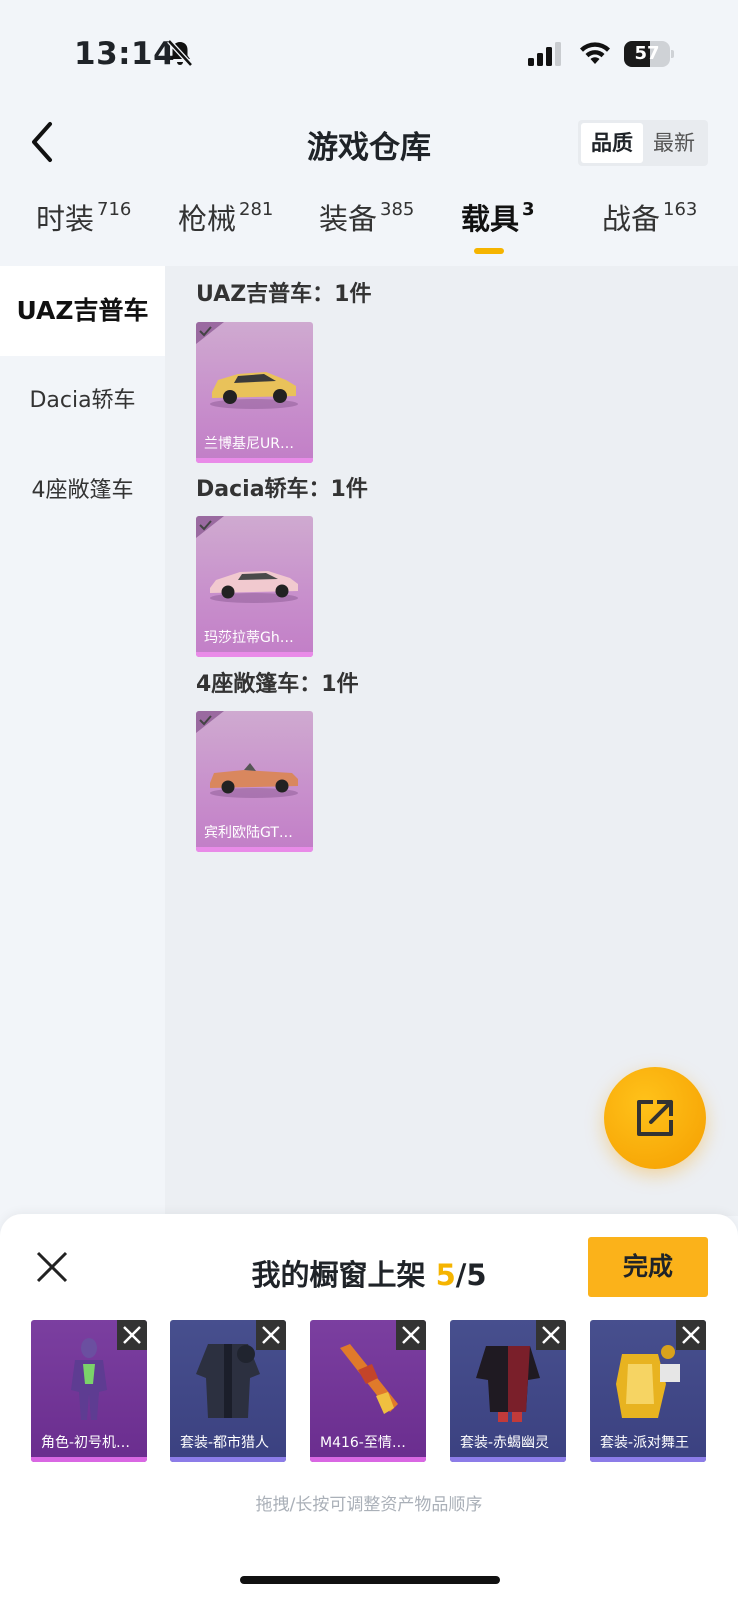 This screenshot has height=1600, width=738. What do you see at coordinates (645, 1443) in the screenshot?
I see `slot-label: 套装-派对舞王` at bounding box center [645, 1443].